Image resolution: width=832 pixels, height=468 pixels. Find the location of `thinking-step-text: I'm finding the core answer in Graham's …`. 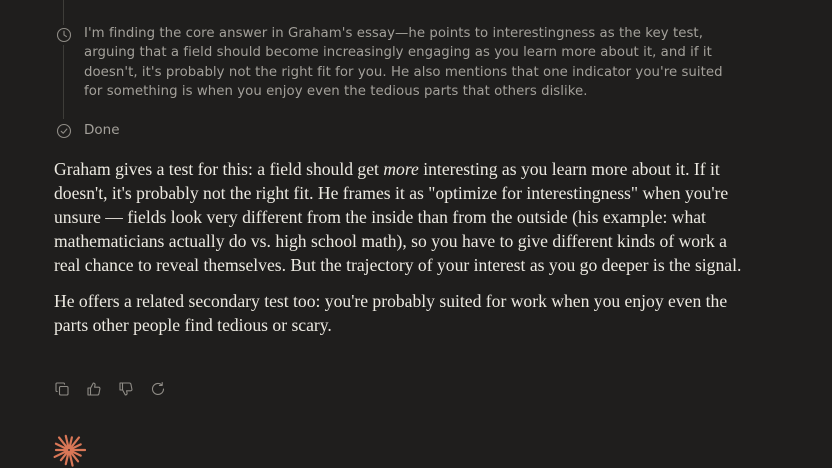

thinking-step-text: I'm finding the core answer in Graham's … is located at coordinates (403, 62).